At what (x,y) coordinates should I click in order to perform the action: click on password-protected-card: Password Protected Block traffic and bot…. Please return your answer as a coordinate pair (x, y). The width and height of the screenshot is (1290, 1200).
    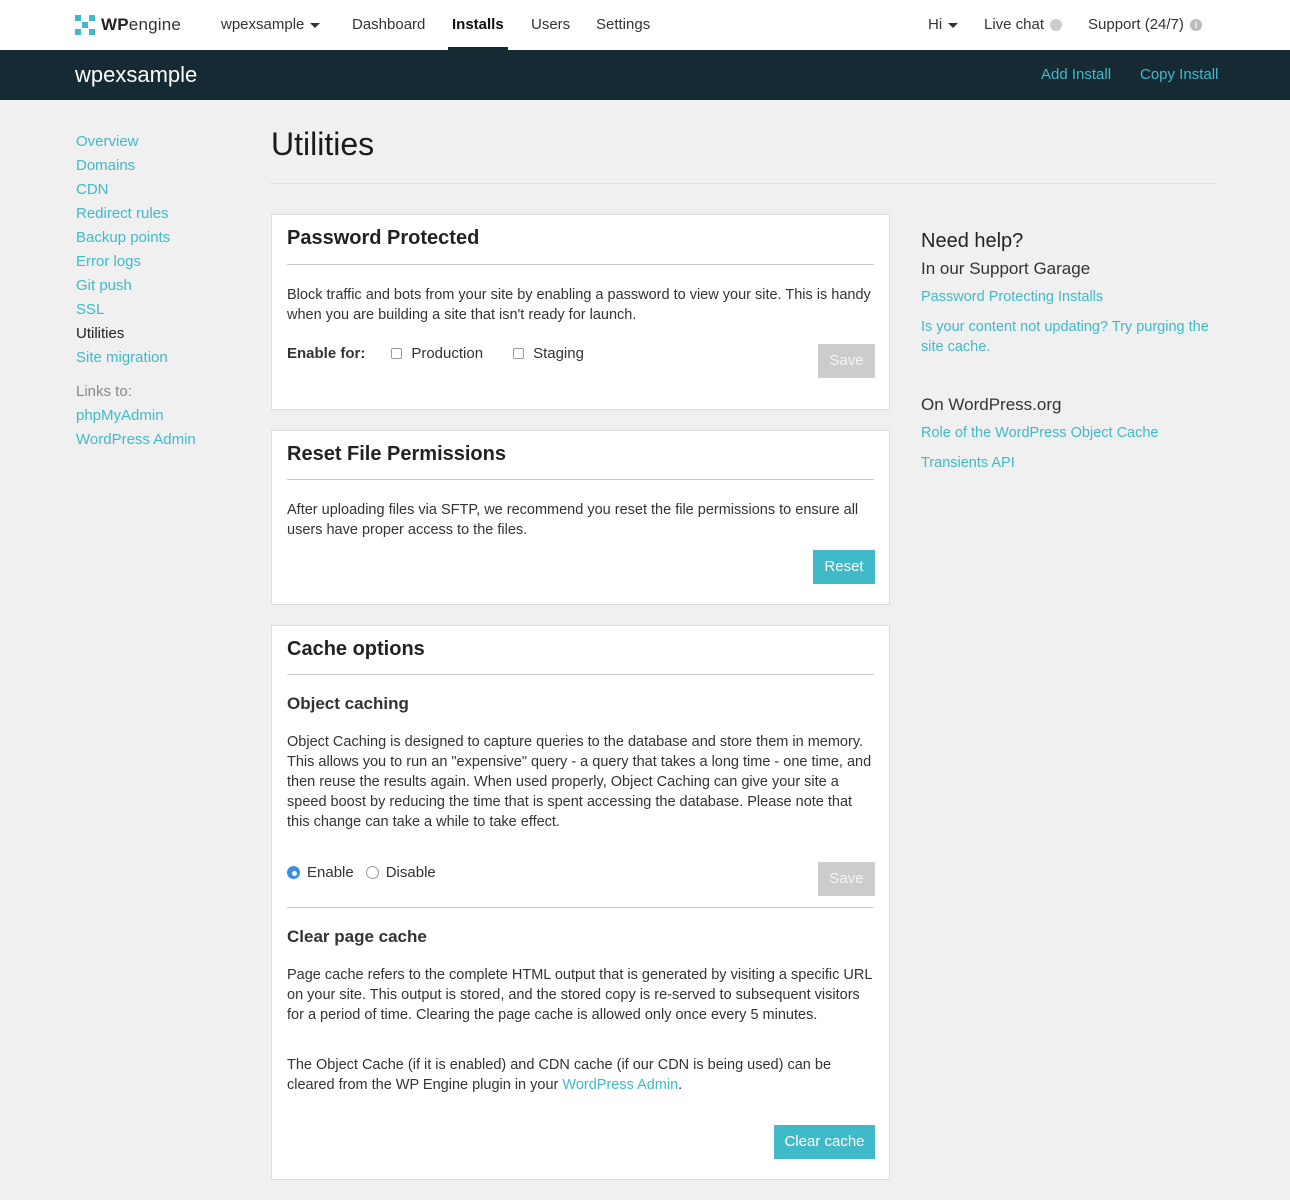
    Looking at the image, I should click on (580, 312).